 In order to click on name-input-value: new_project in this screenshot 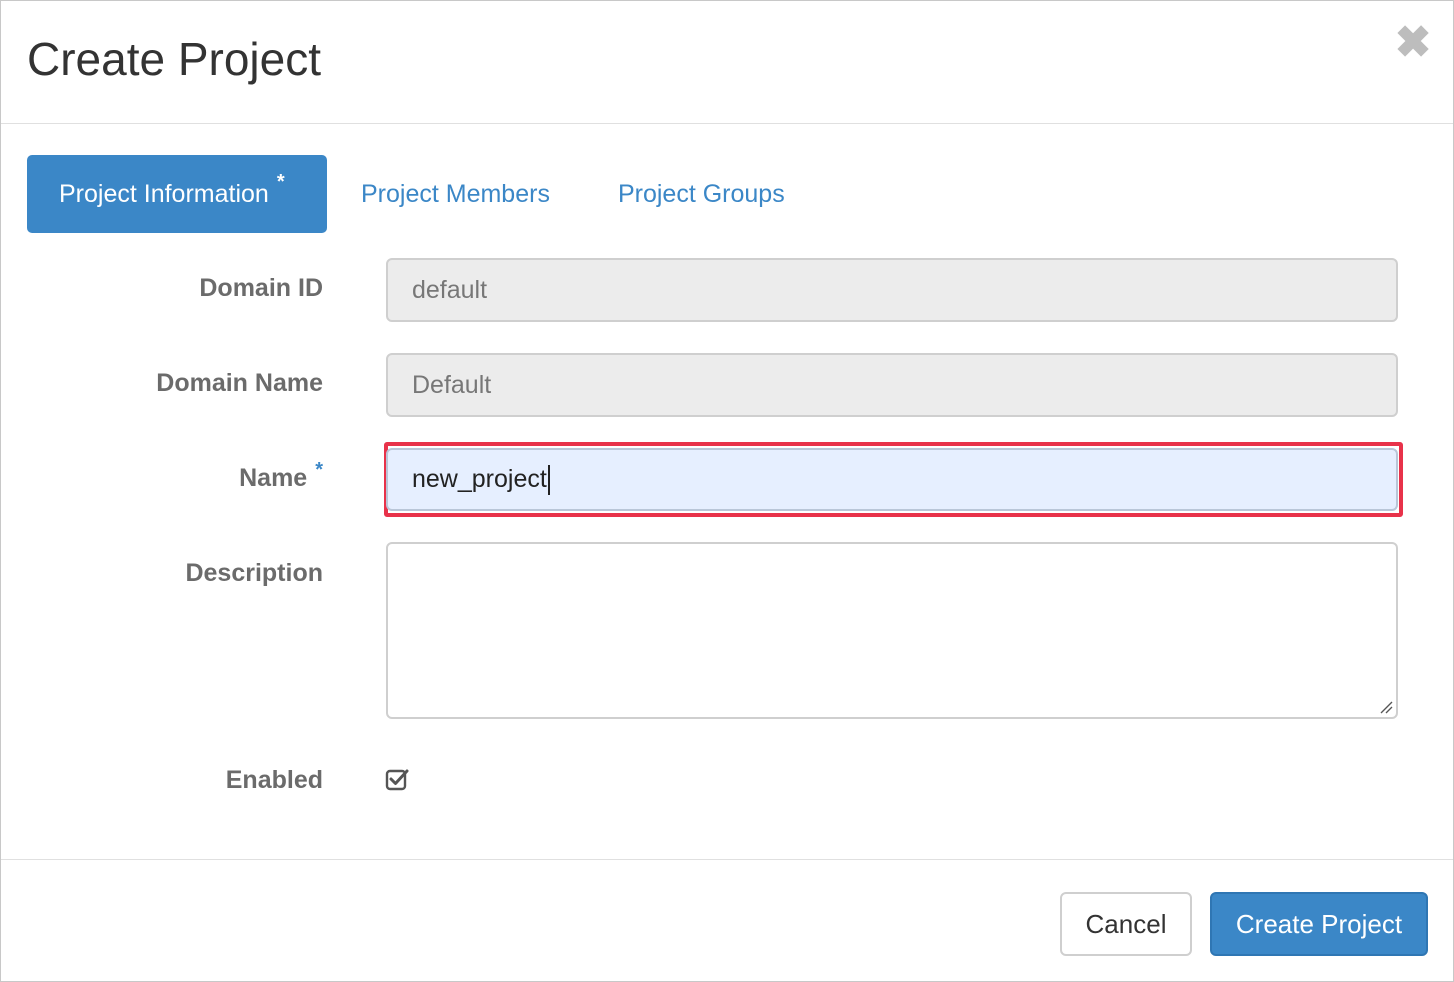, I will do `click(479, 479)`.